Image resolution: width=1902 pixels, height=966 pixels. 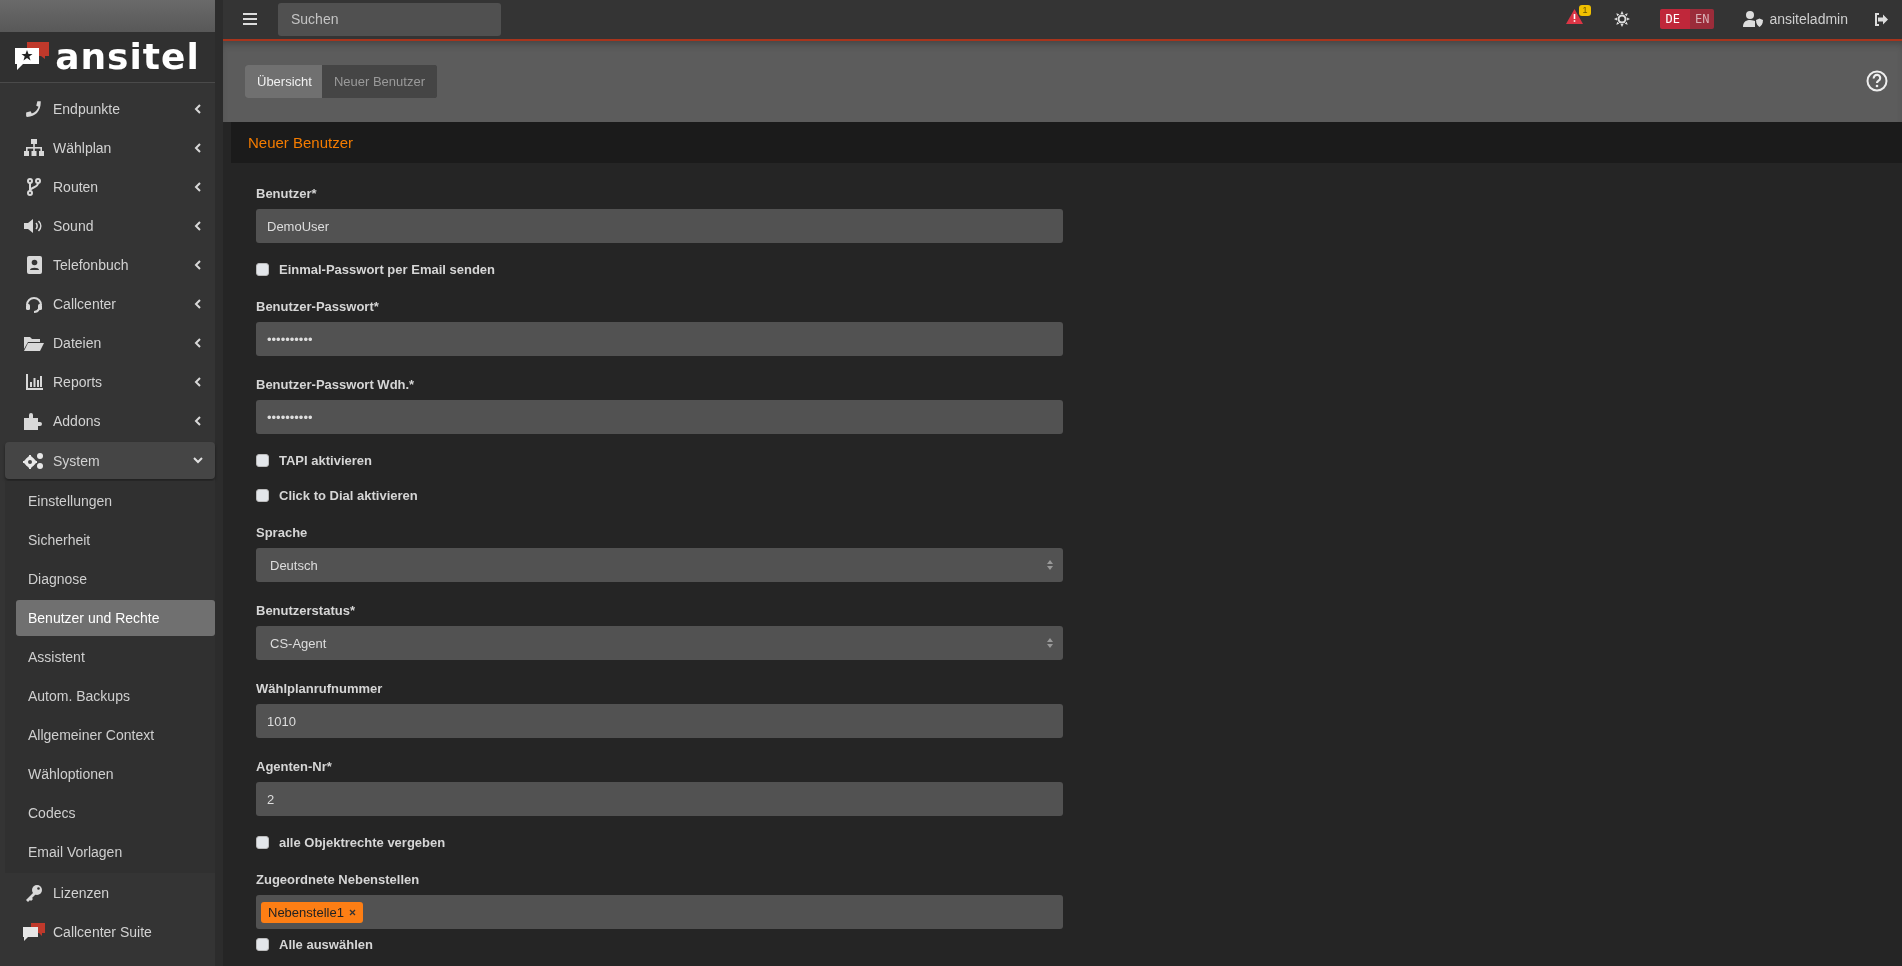 What do you see at coordinates (34, 186) in the screenshot?
I see `branch-icon` at bounding box center [34, 186].